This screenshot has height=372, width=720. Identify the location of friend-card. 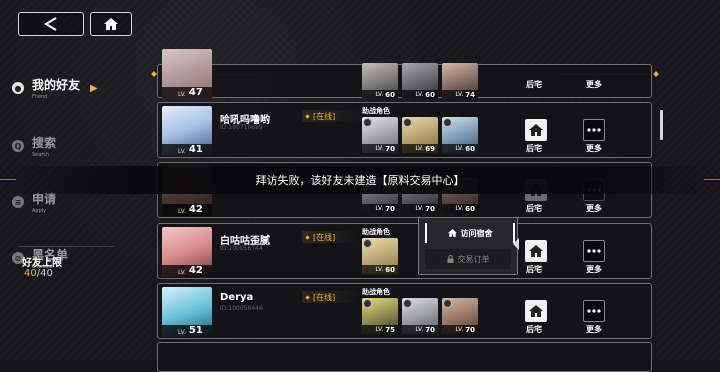
(404, 357).